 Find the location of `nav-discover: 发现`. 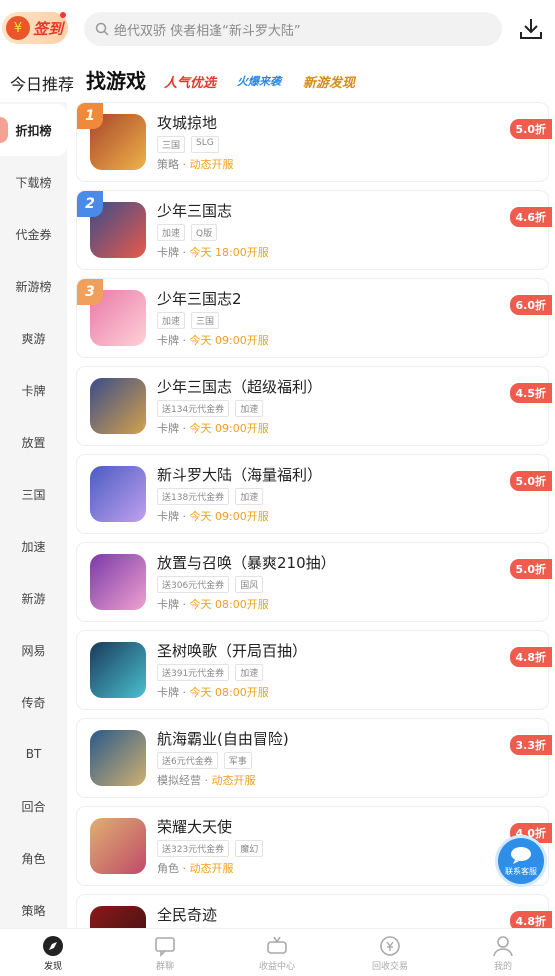

nav-discover: 发现 is located at coordinates (53, 953).